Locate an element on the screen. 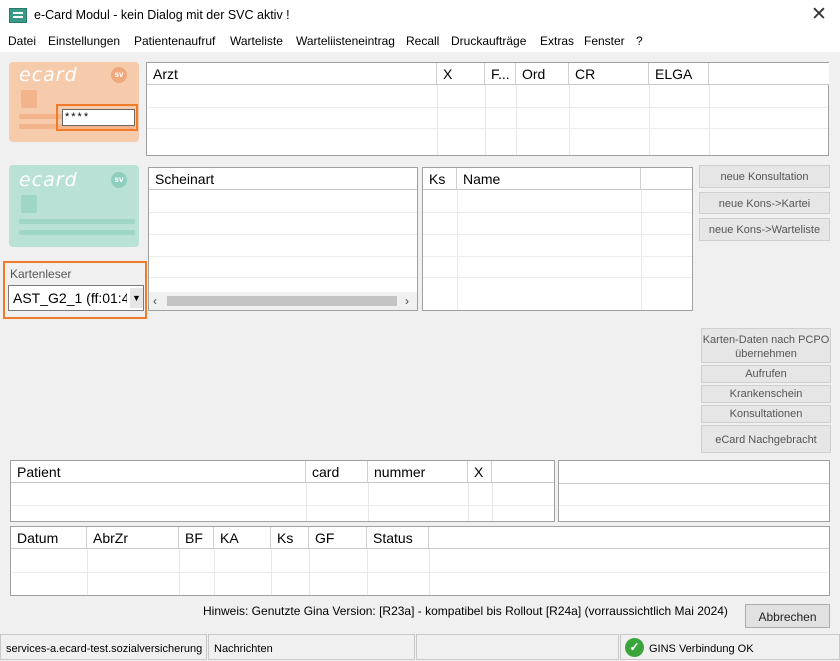 The height and width of the screenshot is (661, 840). col-nummer: nummer is located at coordinates (418, 472).